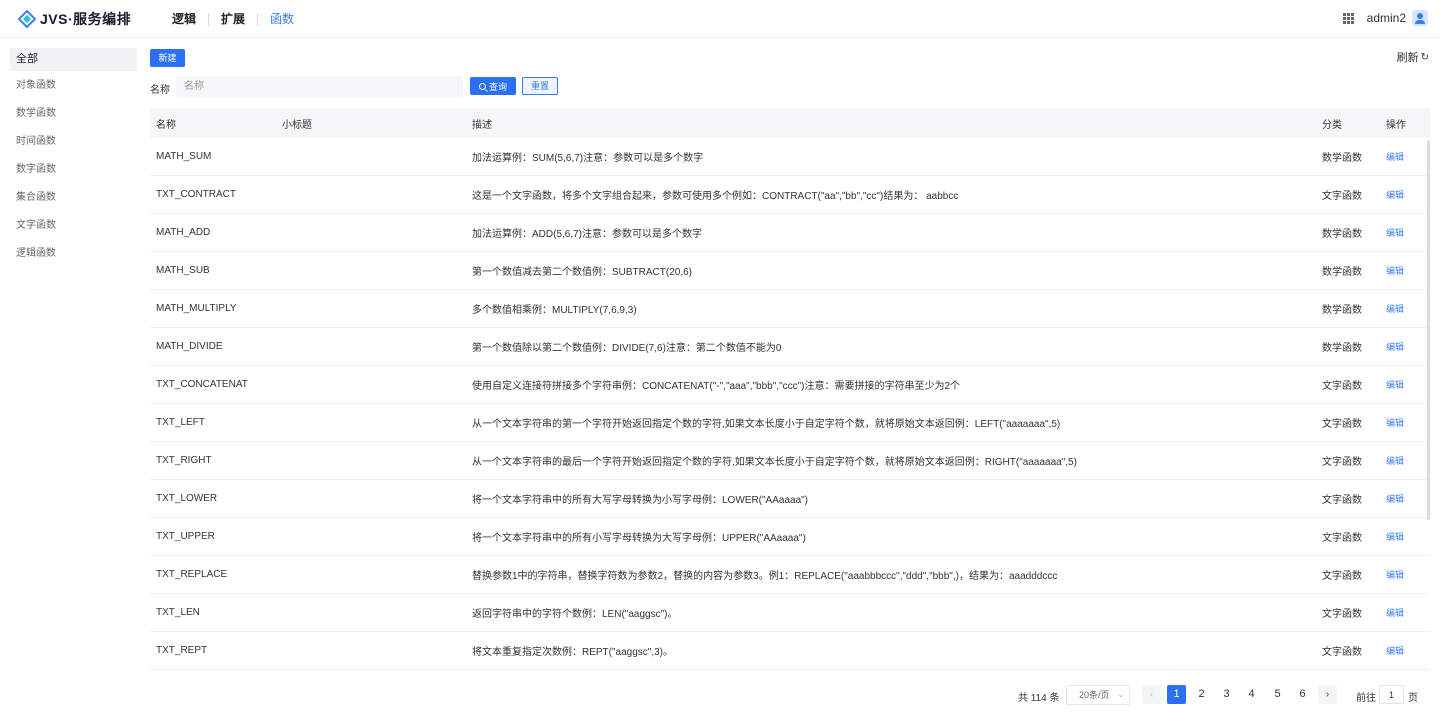  What do you see at coordinates (1302, 694) in the screenshot?
I see `page-button: 6` at bounding box center [1302, 694].